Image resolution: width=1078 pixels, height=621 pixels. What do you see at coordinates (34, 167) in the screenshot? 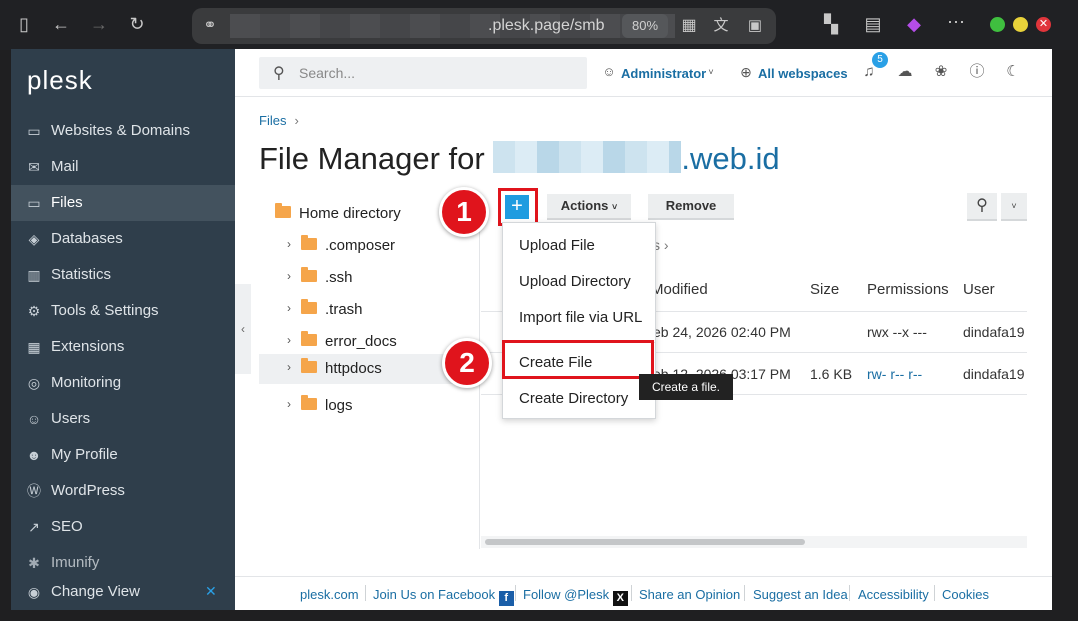
I see `mail-icon: ✉` at bounding box center [34, 167].